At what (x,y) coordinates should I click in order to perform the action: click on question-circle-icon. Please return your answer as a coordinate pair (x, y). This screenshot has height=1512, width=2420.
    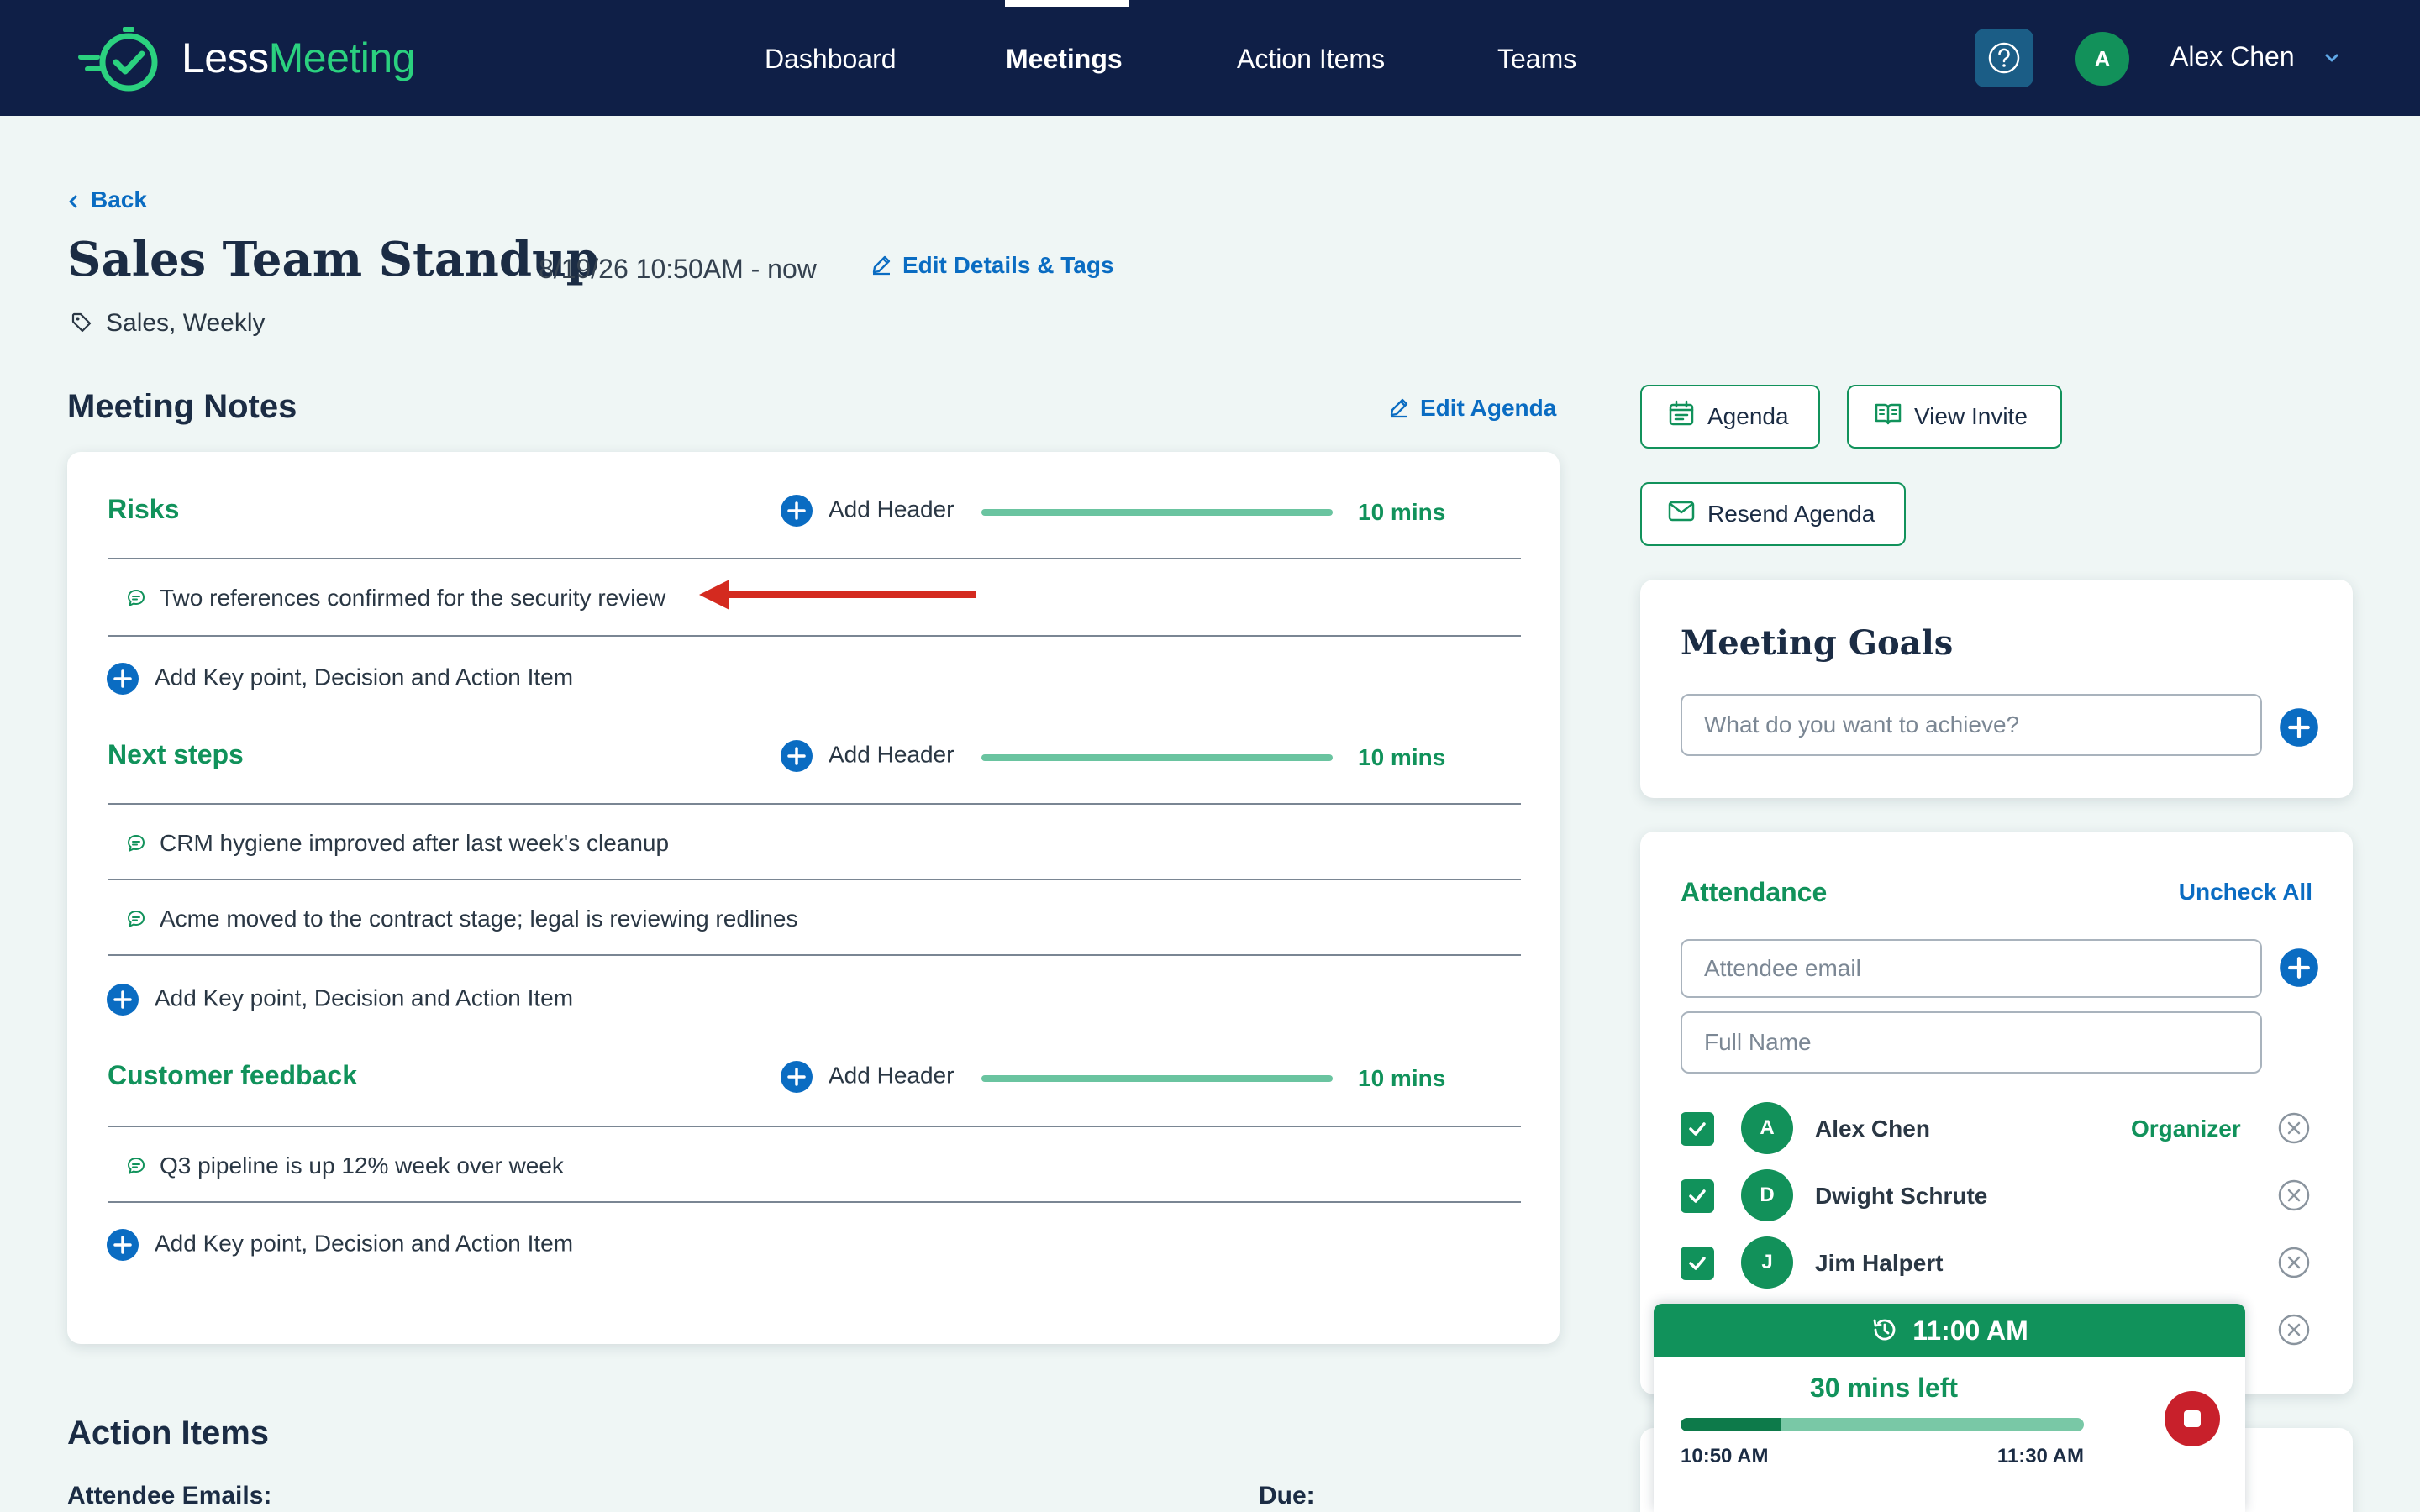
    Looking at the image, I should click on (2004, 58).